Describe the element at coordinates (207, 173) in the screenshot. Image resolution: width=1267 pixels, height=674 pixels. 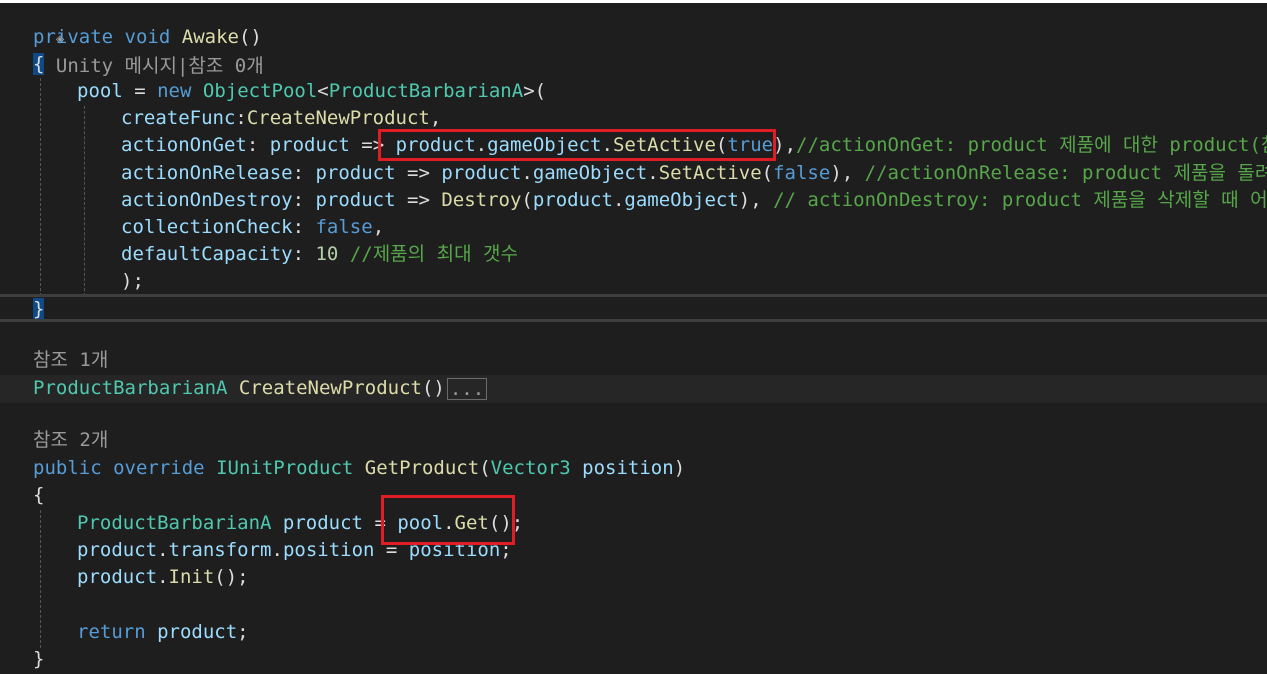
I see `param-actiononrelease: actionOnRelease` at that location.